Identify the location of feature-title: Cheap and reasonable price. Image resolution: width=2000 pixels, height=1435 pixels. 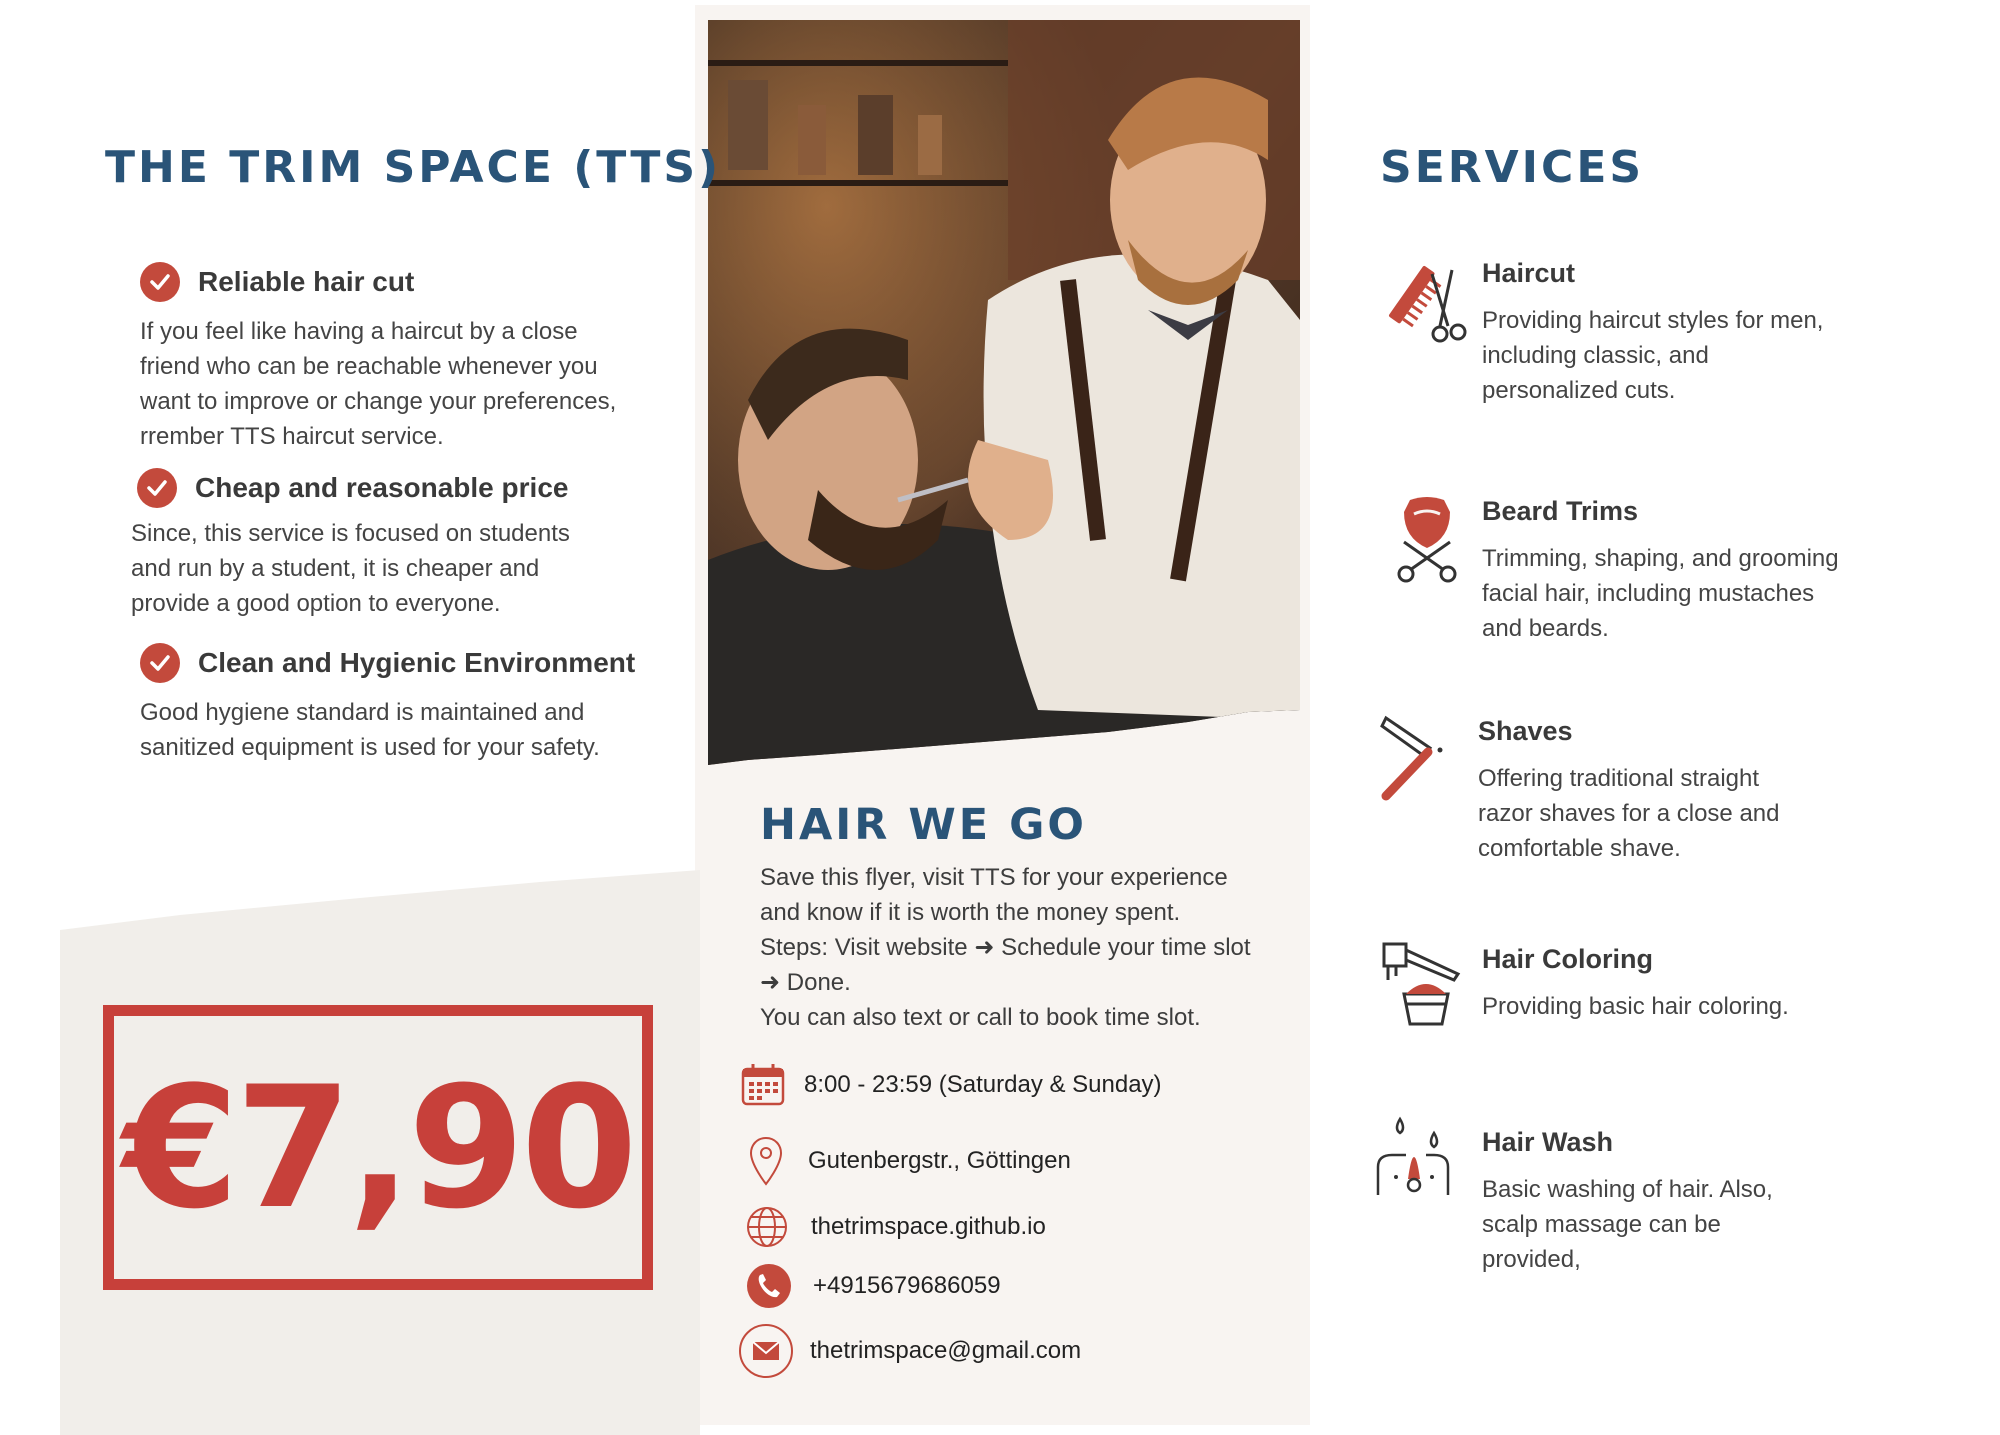
(382, 487).